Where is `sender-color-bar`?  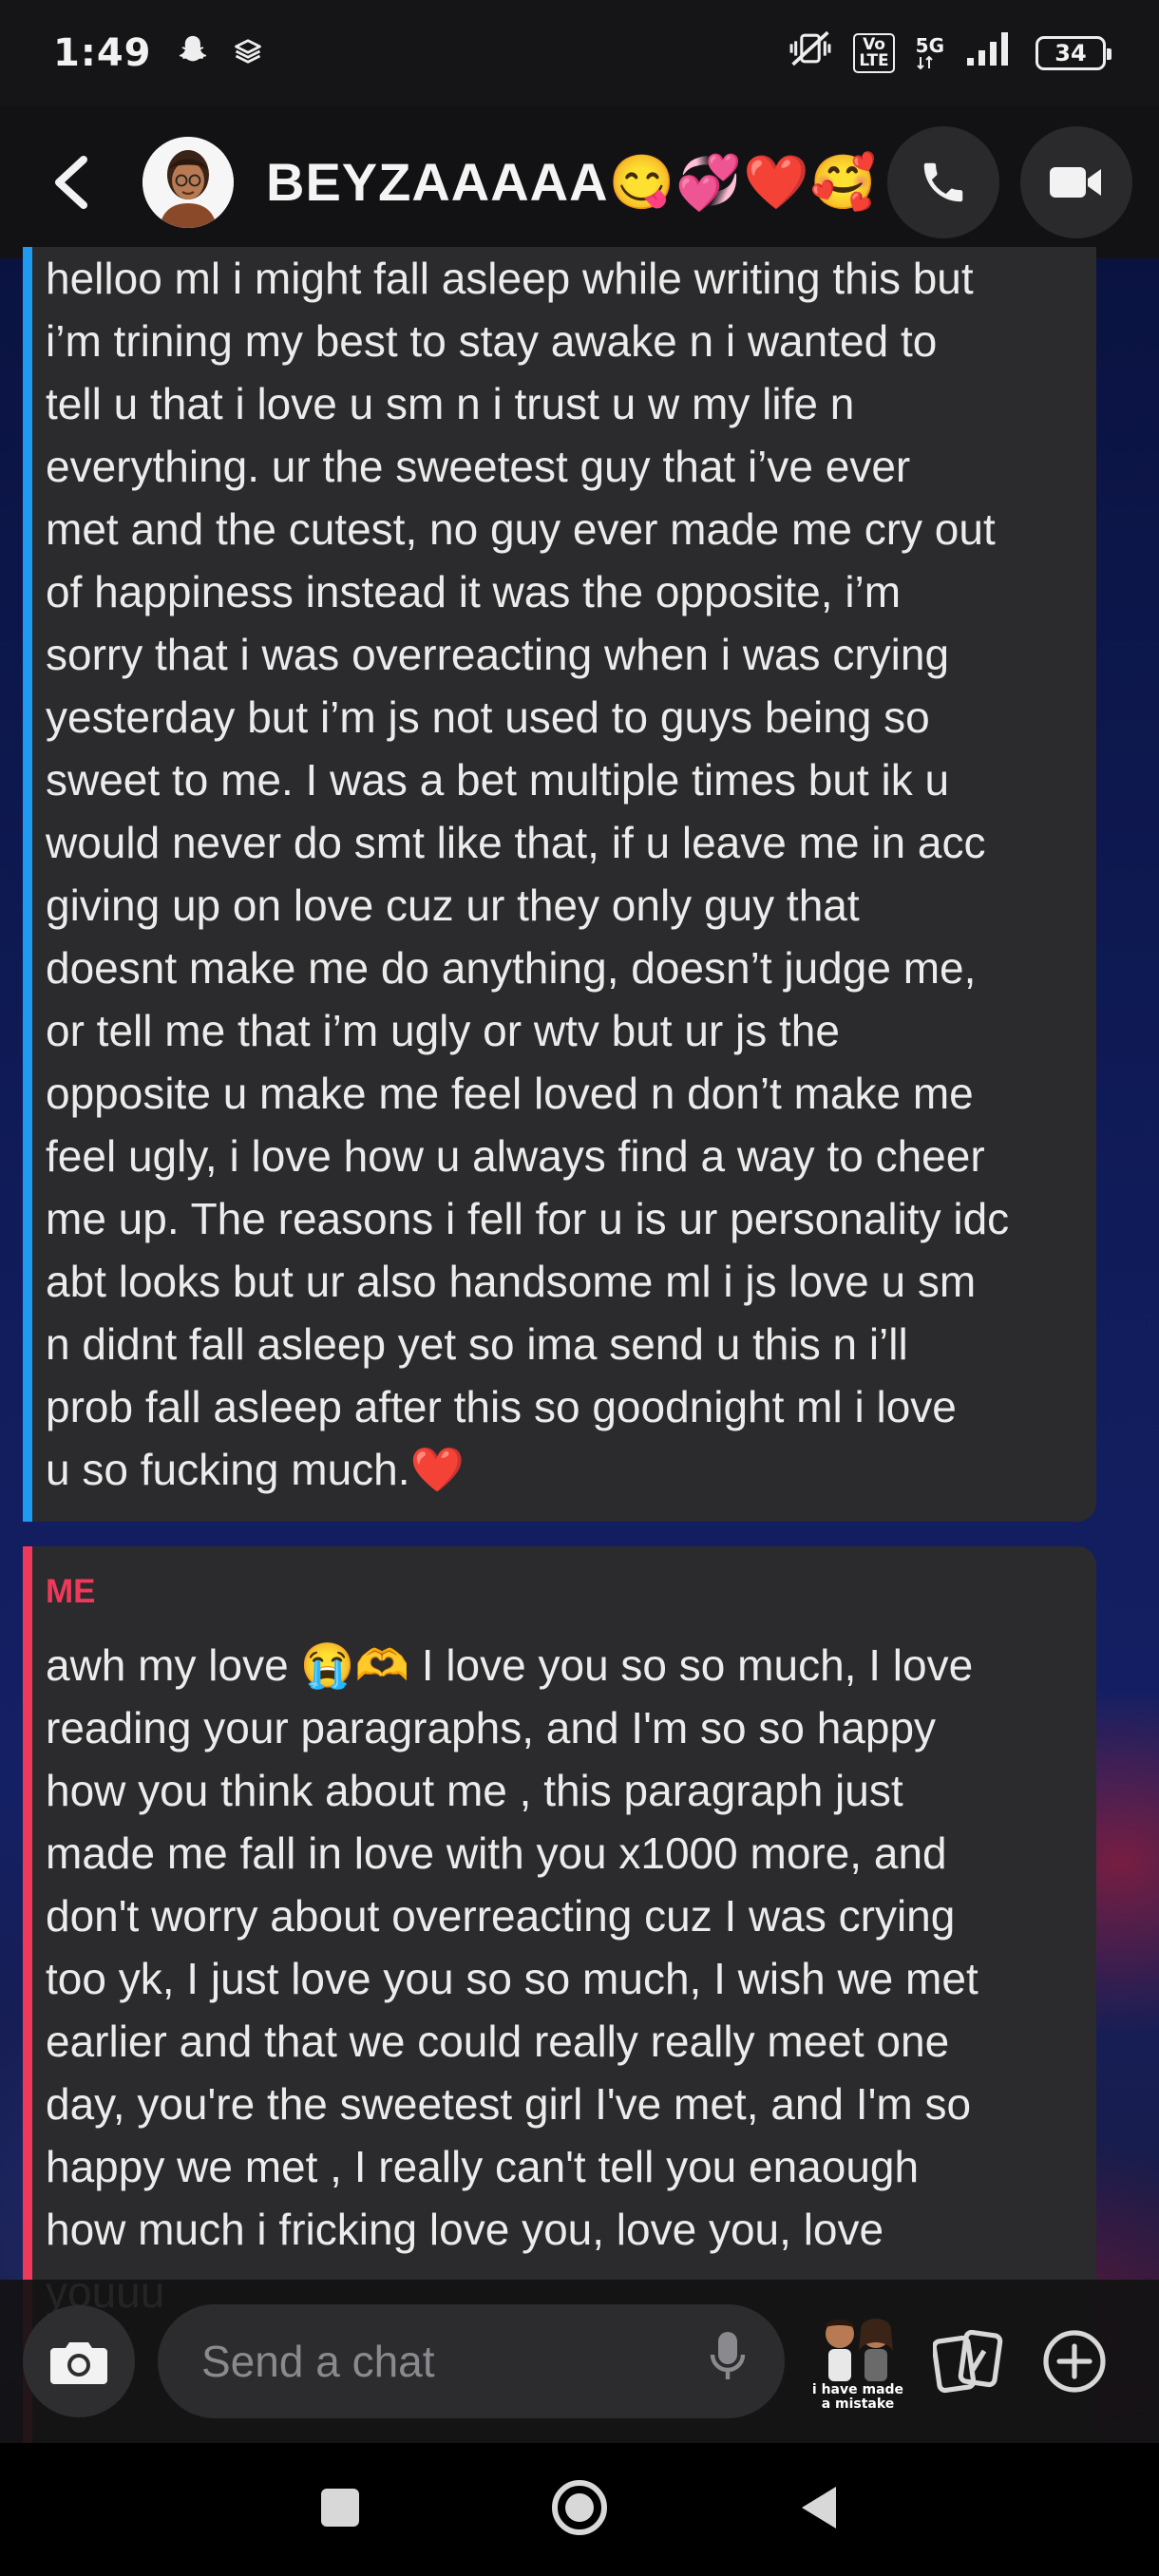 sender-color-bar is located at coordinates (27, 884).